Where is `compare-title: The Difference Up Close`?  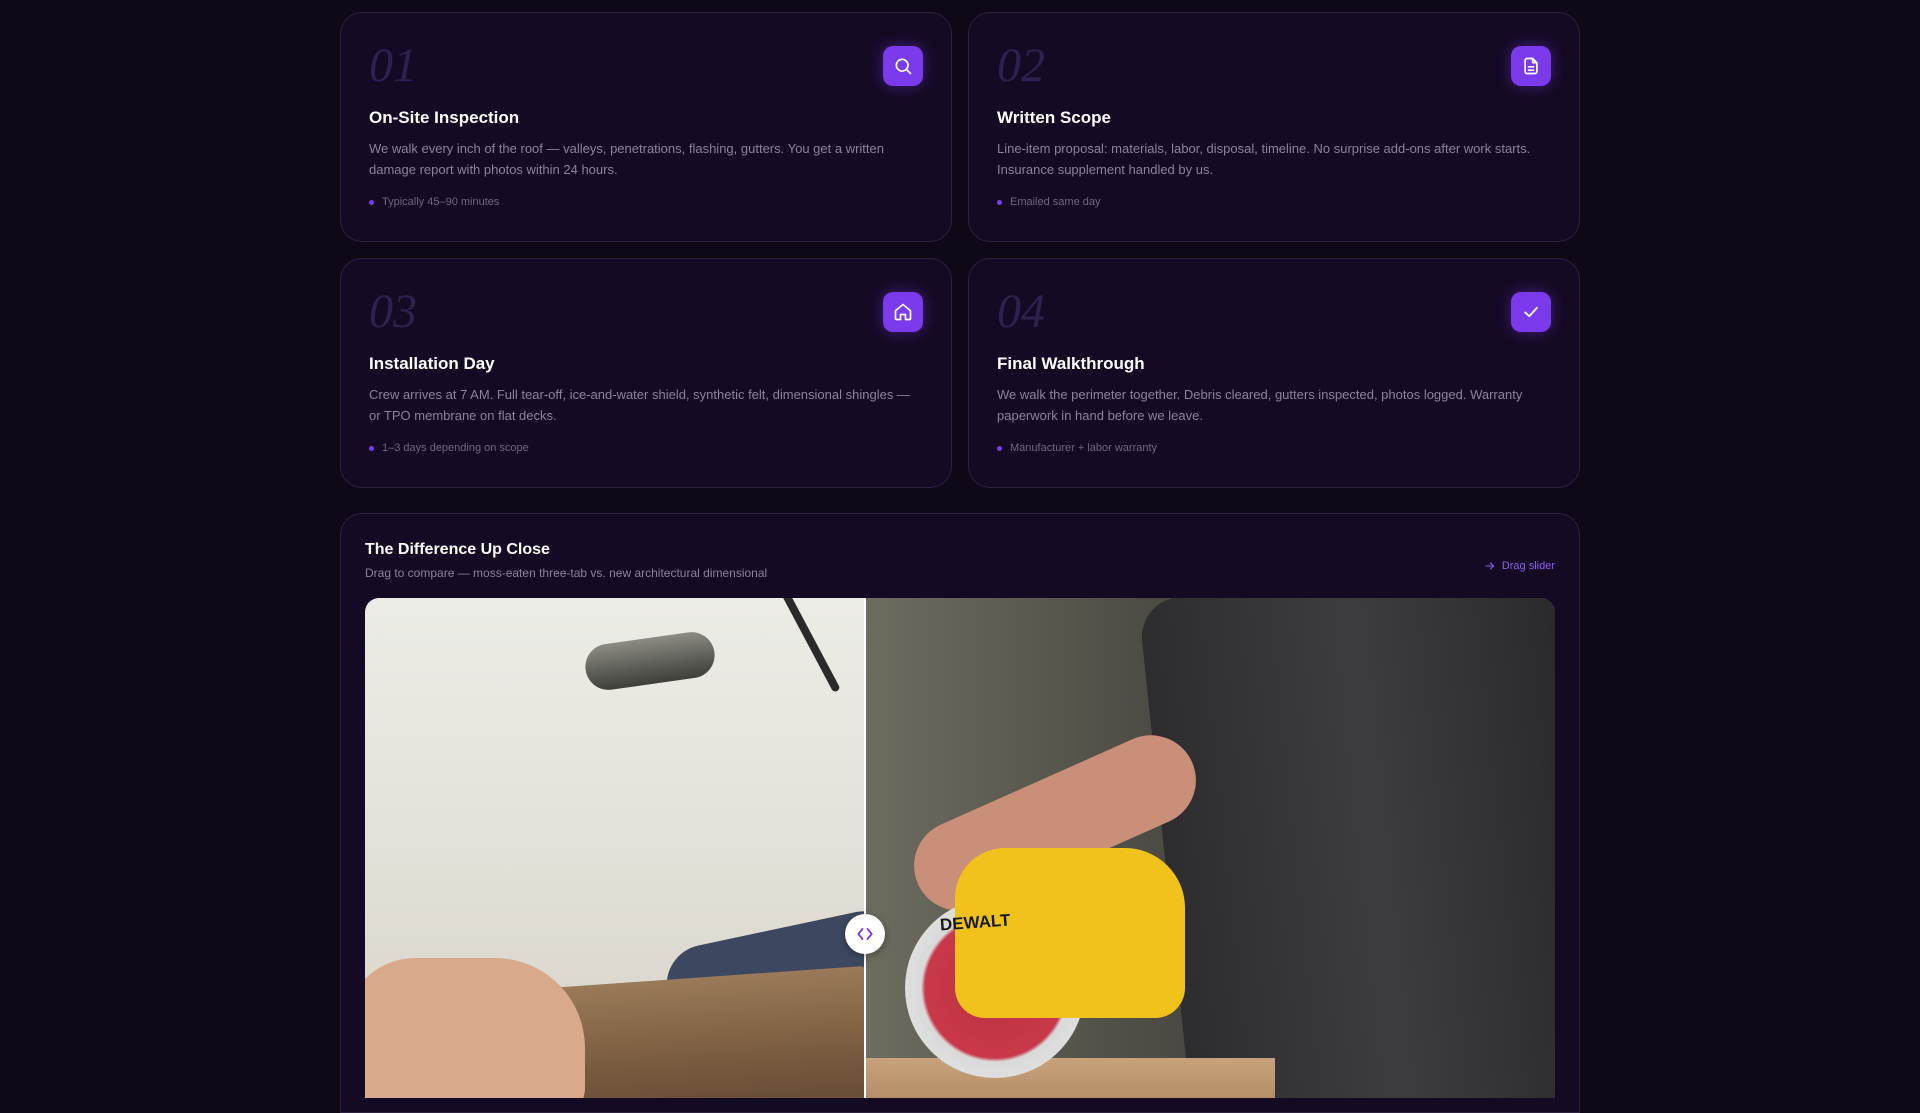 compare-title: The Difference Up Close is located at coordinates (457, 549).